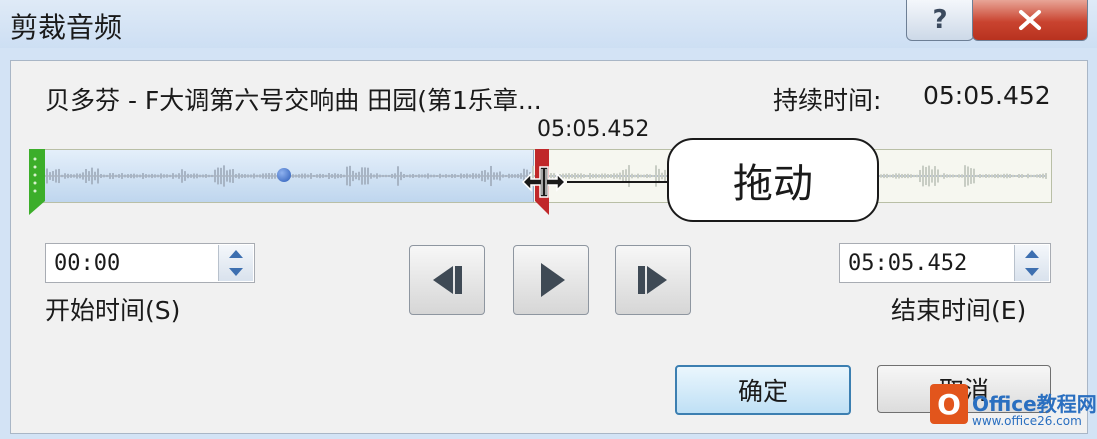 This screenshot has width=1097, height=439. I want to click on help-icon: ?, so click(940, 20).